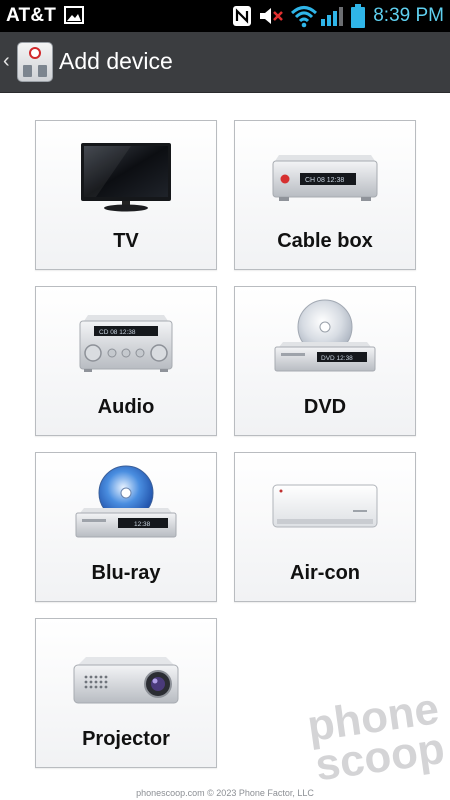  I want to click on device-tile-air-con: Air-con, so click(325, 527).